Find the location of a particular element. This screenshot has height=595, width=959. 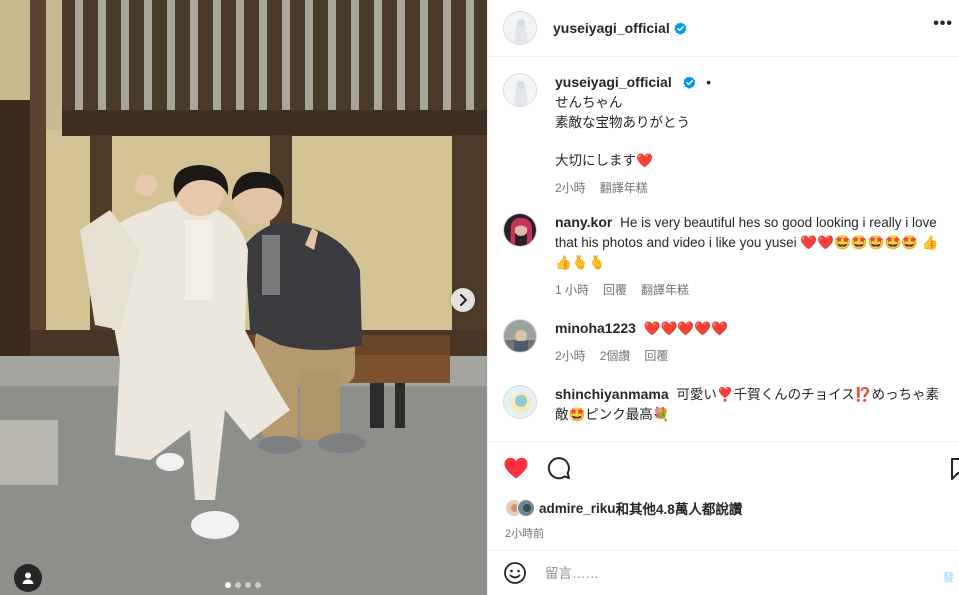

post-timestamp: 2小時前 is located at coordinates (524, 533).